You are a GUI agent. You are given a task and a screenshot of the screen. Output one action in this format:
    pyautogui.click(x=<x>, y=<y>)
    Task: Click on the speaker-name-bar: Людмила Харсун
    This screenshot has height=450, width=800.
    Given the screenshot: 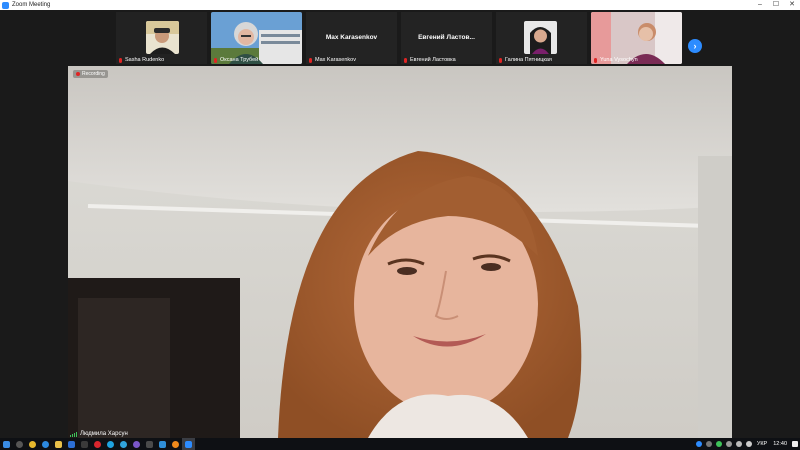 What is the action you would take?
    pyautogui.click(x=99, y=434)
    